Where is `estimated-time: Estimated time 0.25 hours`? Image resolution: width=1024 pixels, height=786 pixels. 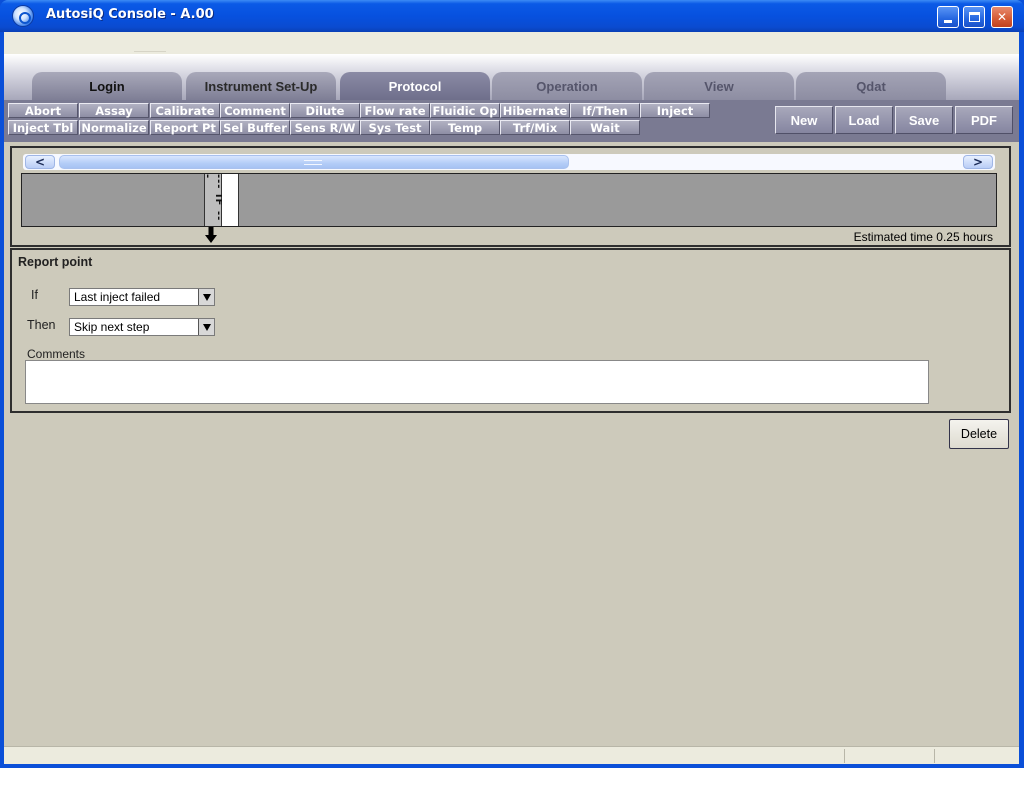
estimated-time: Estimated time 0.25 hours is located at coordinates (923, 237).